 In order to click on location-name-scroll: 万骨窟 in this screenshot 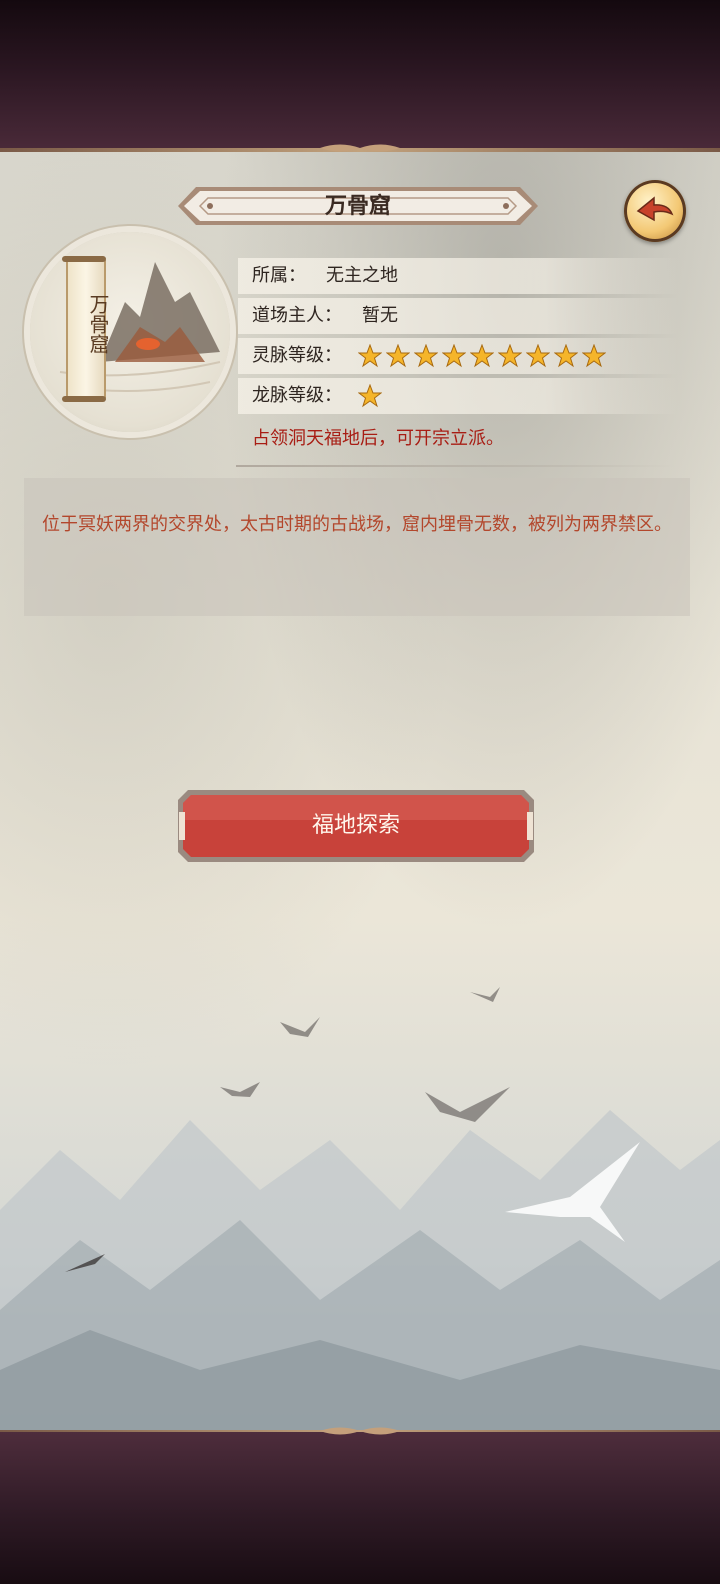, I will do `click(86, 329)`.